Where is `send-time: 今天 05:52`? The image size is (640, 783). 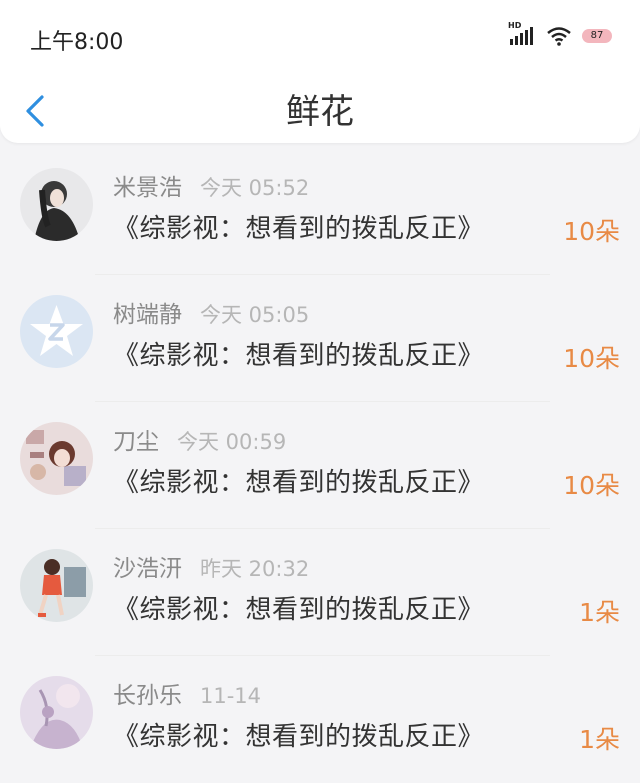 send-time: 今天 05:52 is located at coordinates (255, 188).